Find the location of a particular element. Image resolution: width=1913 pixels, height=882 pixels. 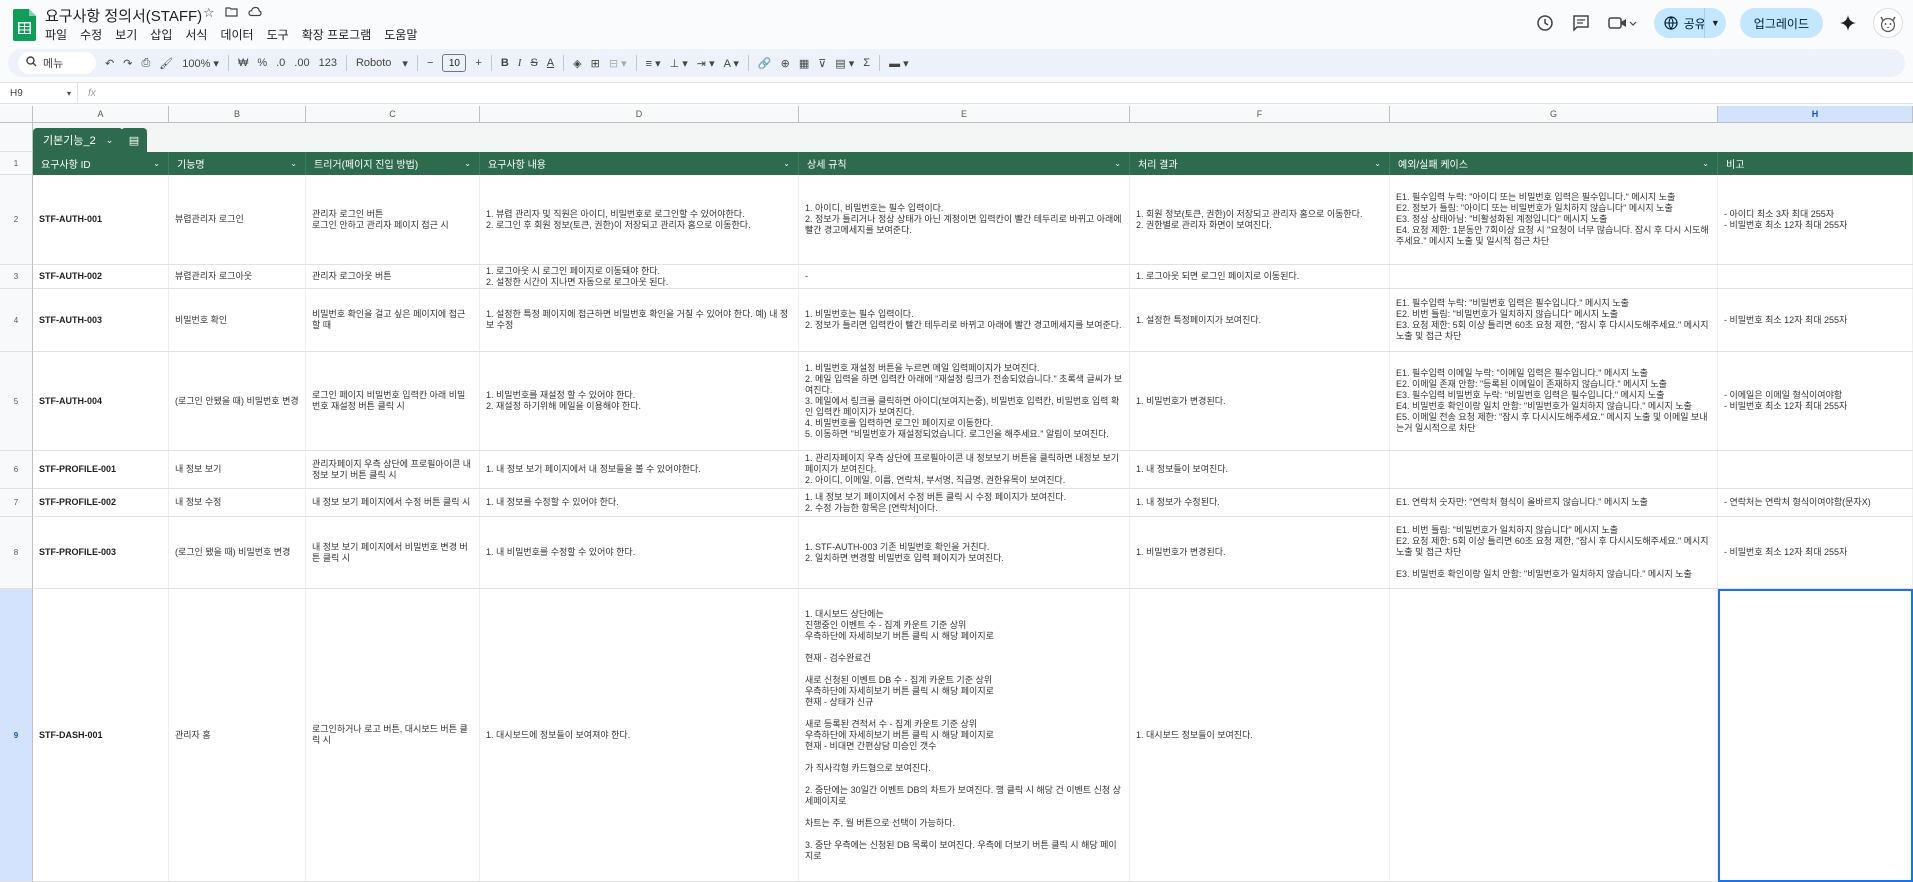

menu-file: 파일 is located at coordinates (56, 34).